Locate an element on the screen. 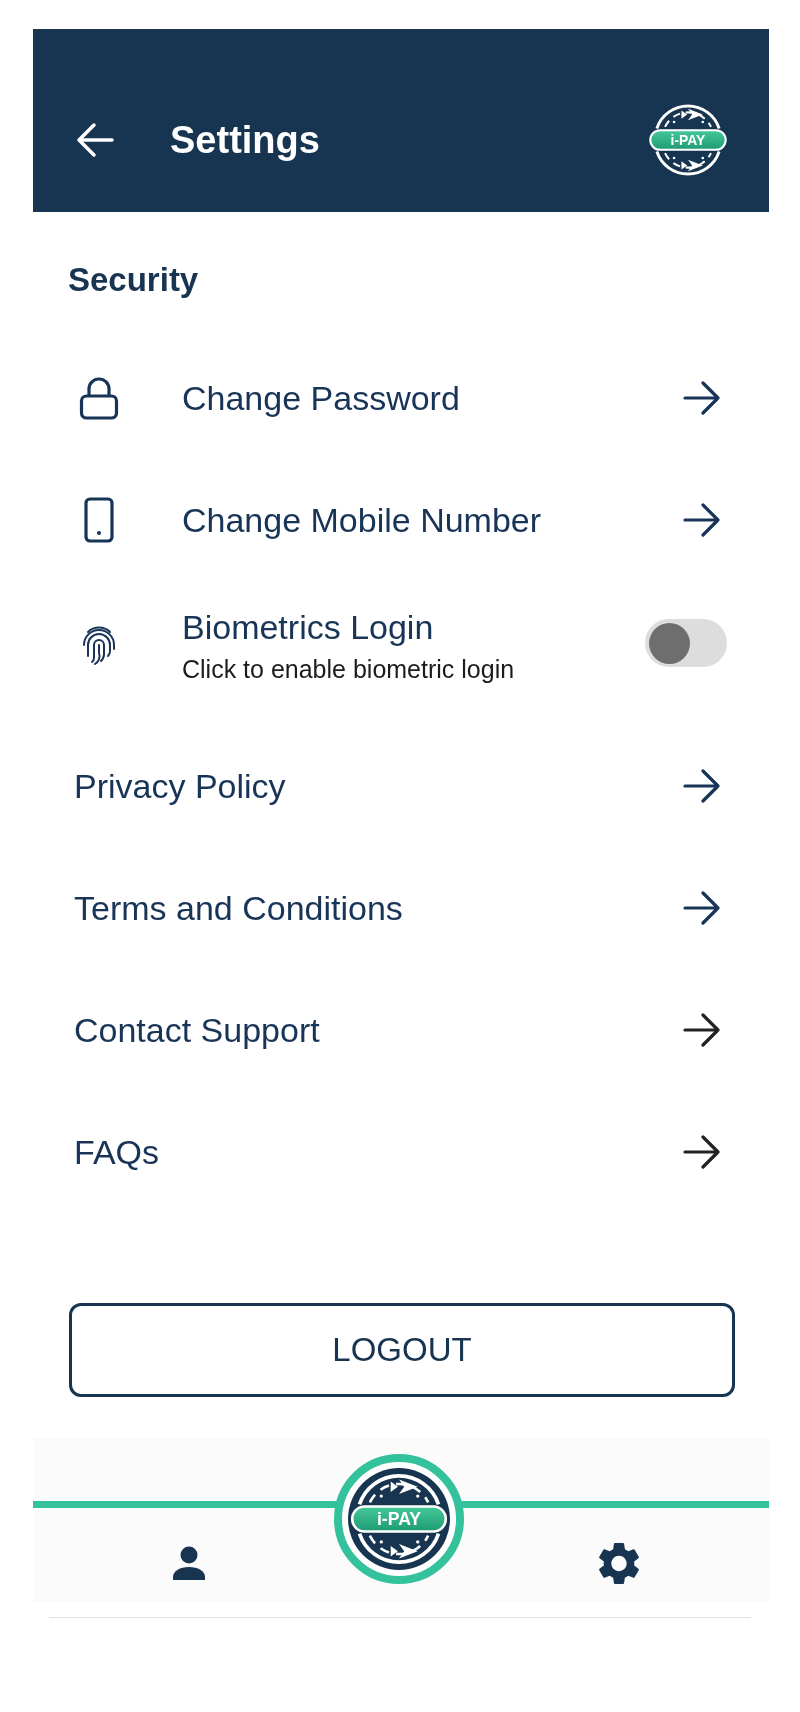 The height and width of the screenshot is (1712, 800). menu-item-label: FAQs is located at coordinates (117, 1152).